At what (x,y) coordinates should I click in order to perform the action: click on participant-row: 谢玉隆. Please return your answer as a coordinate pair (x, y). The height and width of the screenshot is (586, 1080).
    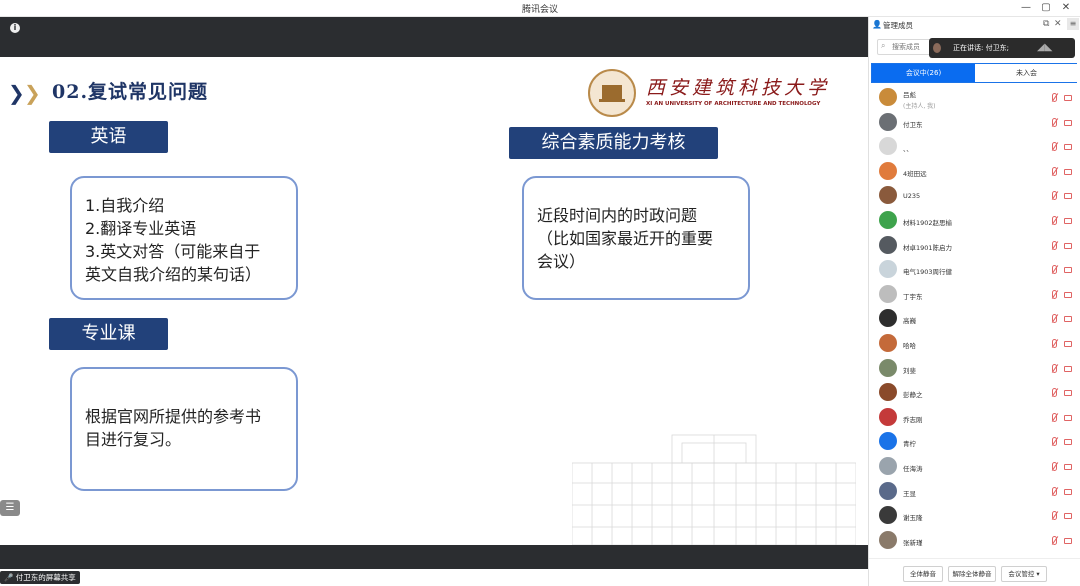
    Looking at the image, I should click on (974, 516).